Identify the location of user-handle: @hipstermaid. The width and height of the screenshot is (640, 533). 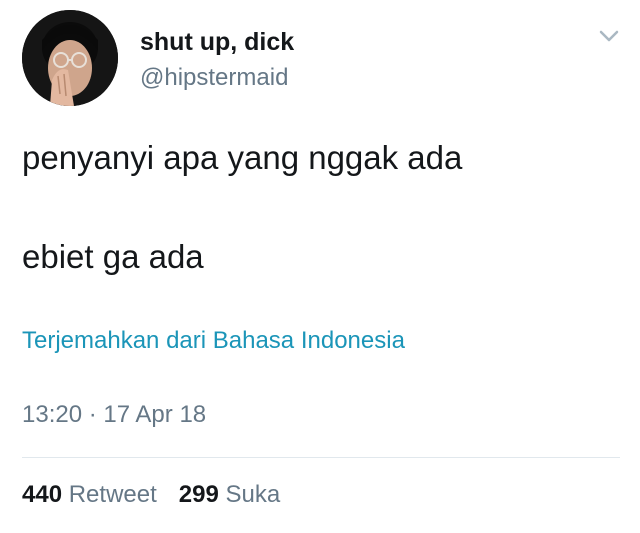
(214, 78).